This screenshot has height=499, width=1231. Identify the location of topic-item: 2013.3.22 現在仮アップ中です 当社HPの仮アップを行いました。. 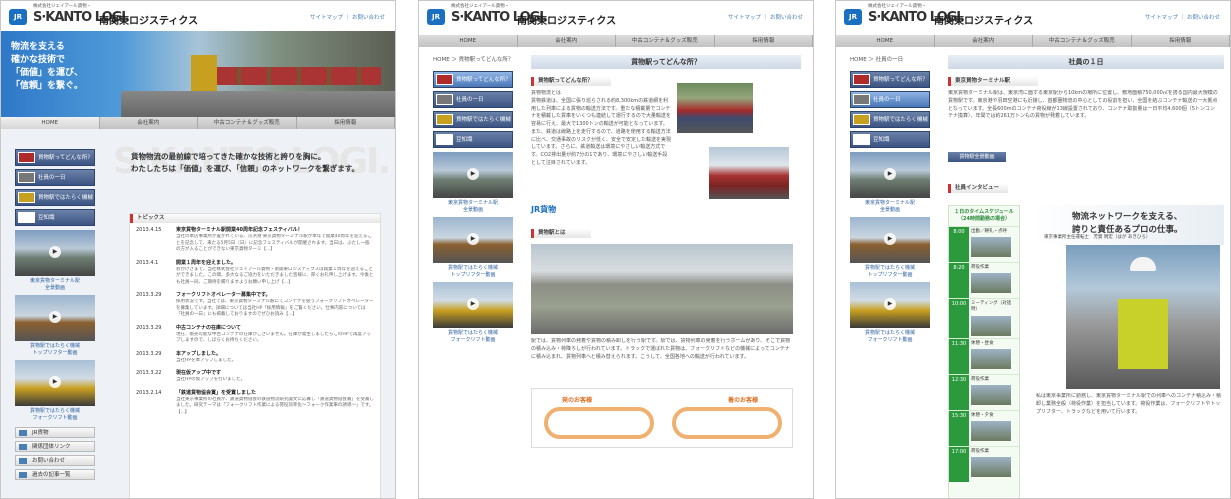
(255, 377).